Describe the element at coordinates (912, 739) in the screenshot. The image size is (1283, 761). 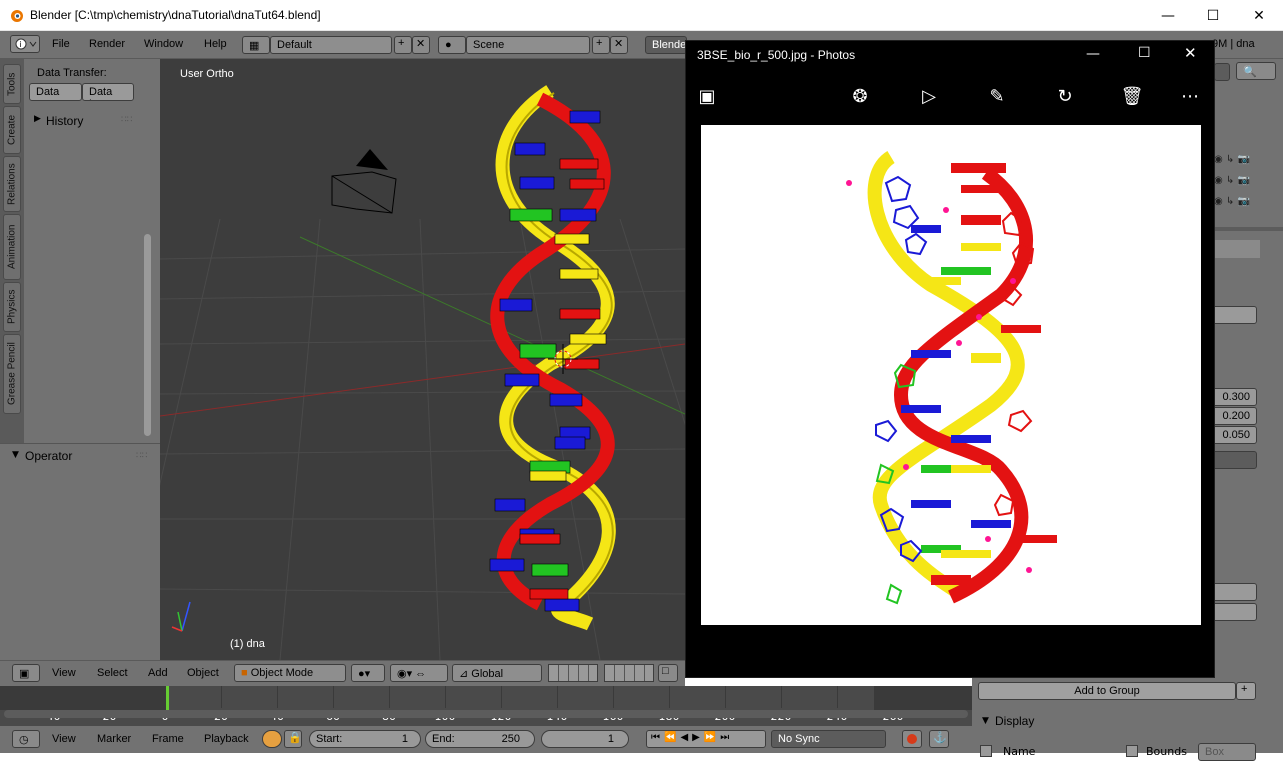
I see `record-icon` at that location.